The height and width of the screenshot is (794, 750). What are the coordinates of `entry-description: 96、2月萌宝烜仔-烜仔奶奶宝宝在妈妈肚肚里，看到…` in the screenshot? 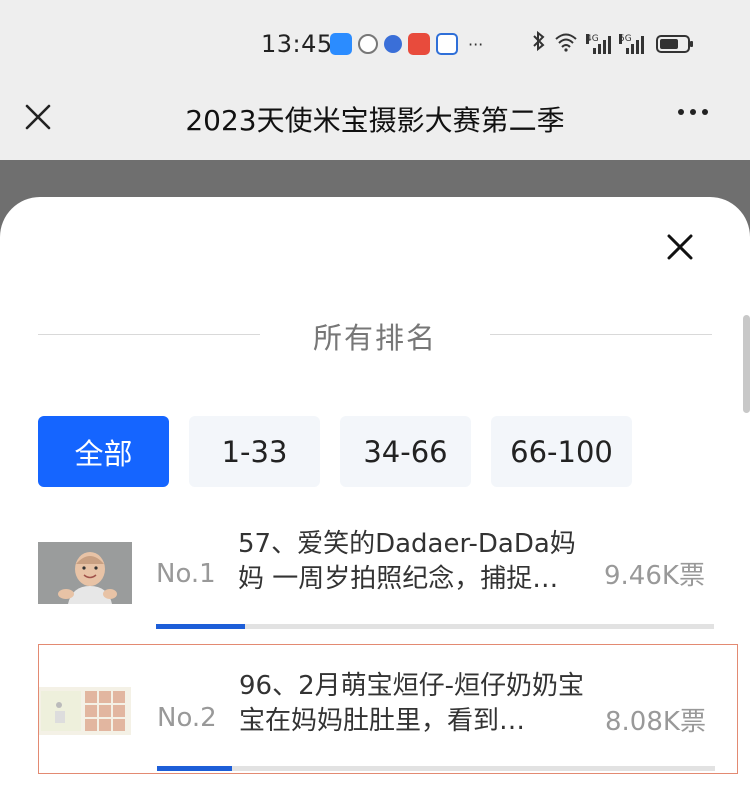 It's located at (412, 703).